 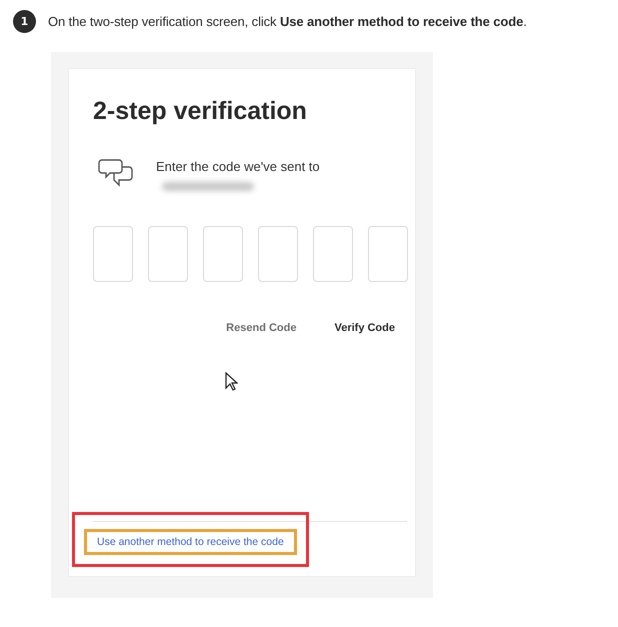 What do you see at coordinates (261, 328) in the screenshot?
I see `resend-button: Resend Code` at bounding box center [261, 328].